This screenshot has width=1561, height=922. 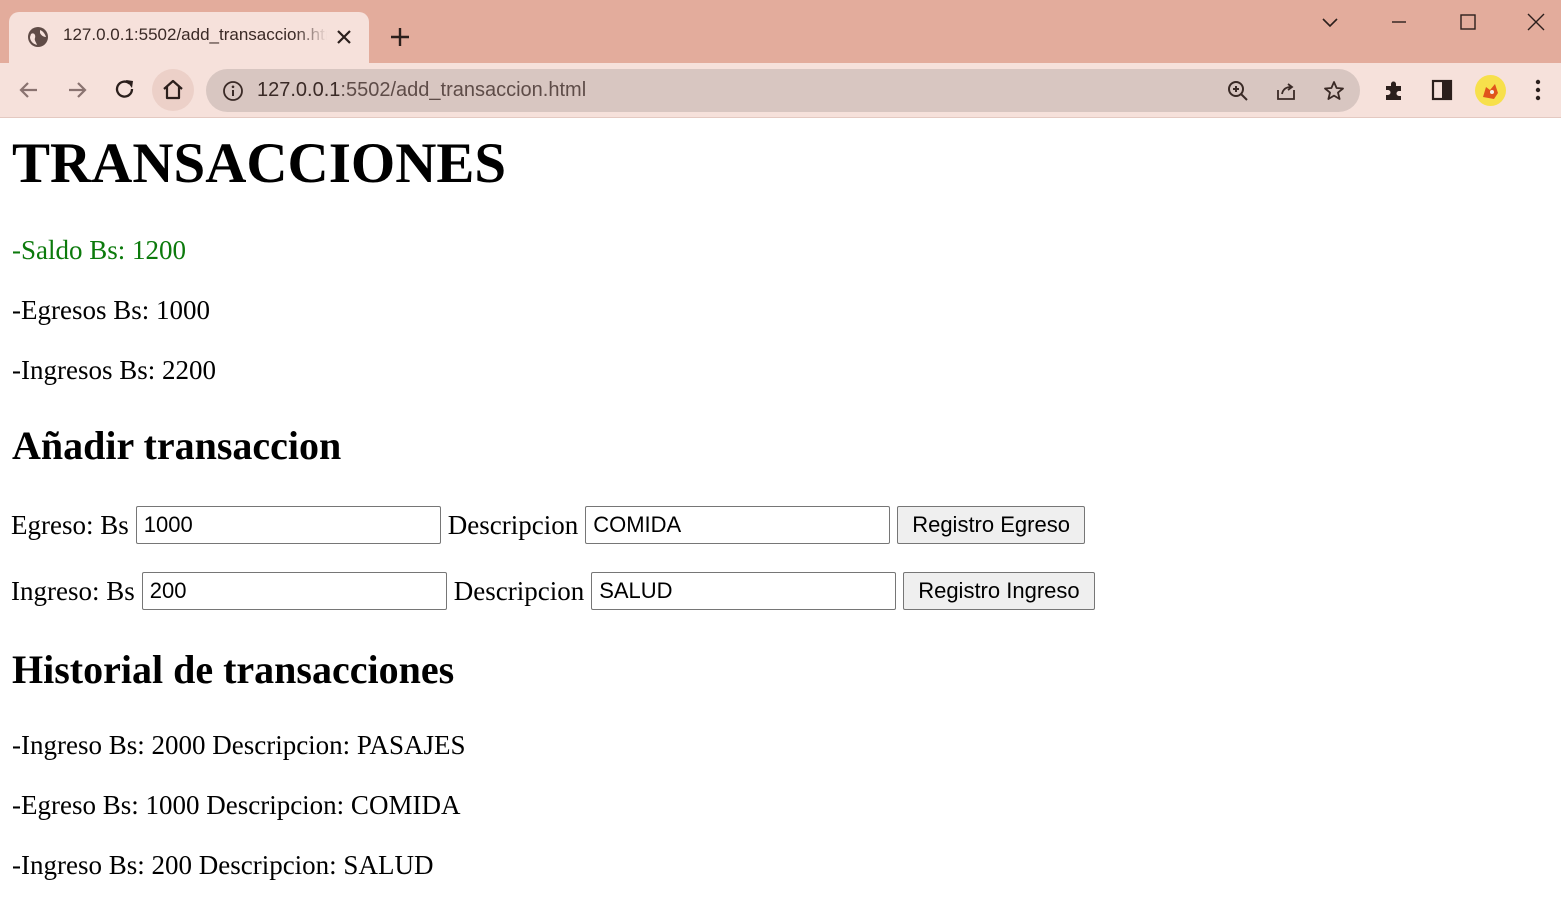 I want to click on browser-tab: 127.0.0.1:5502/add_transaccion.html, so click(x=189, y=37).